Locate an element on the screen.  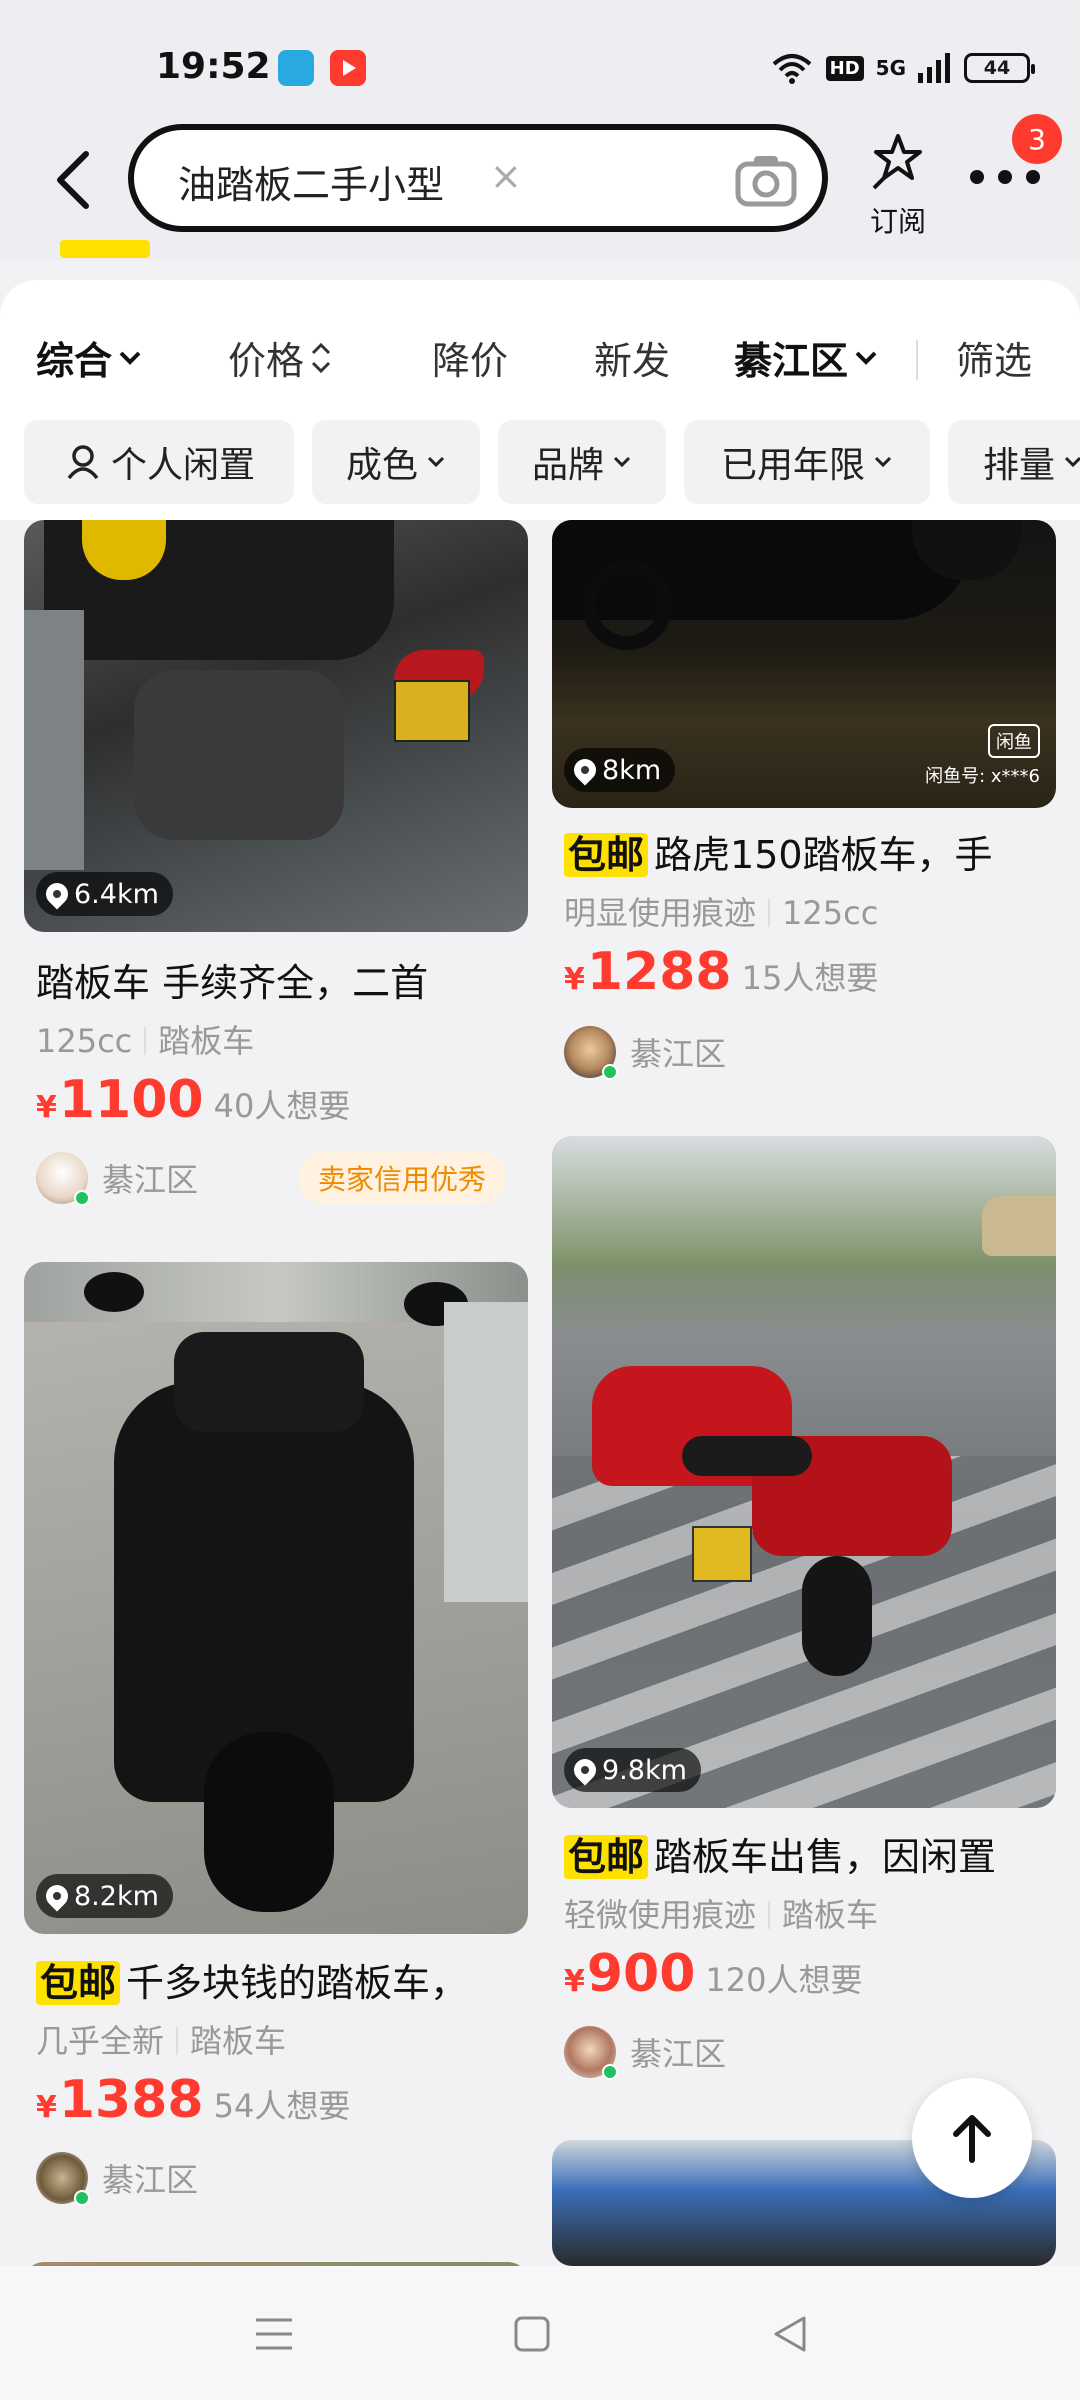
sort-tab-price-drop: 降价 is located at coordinates (470, 357).